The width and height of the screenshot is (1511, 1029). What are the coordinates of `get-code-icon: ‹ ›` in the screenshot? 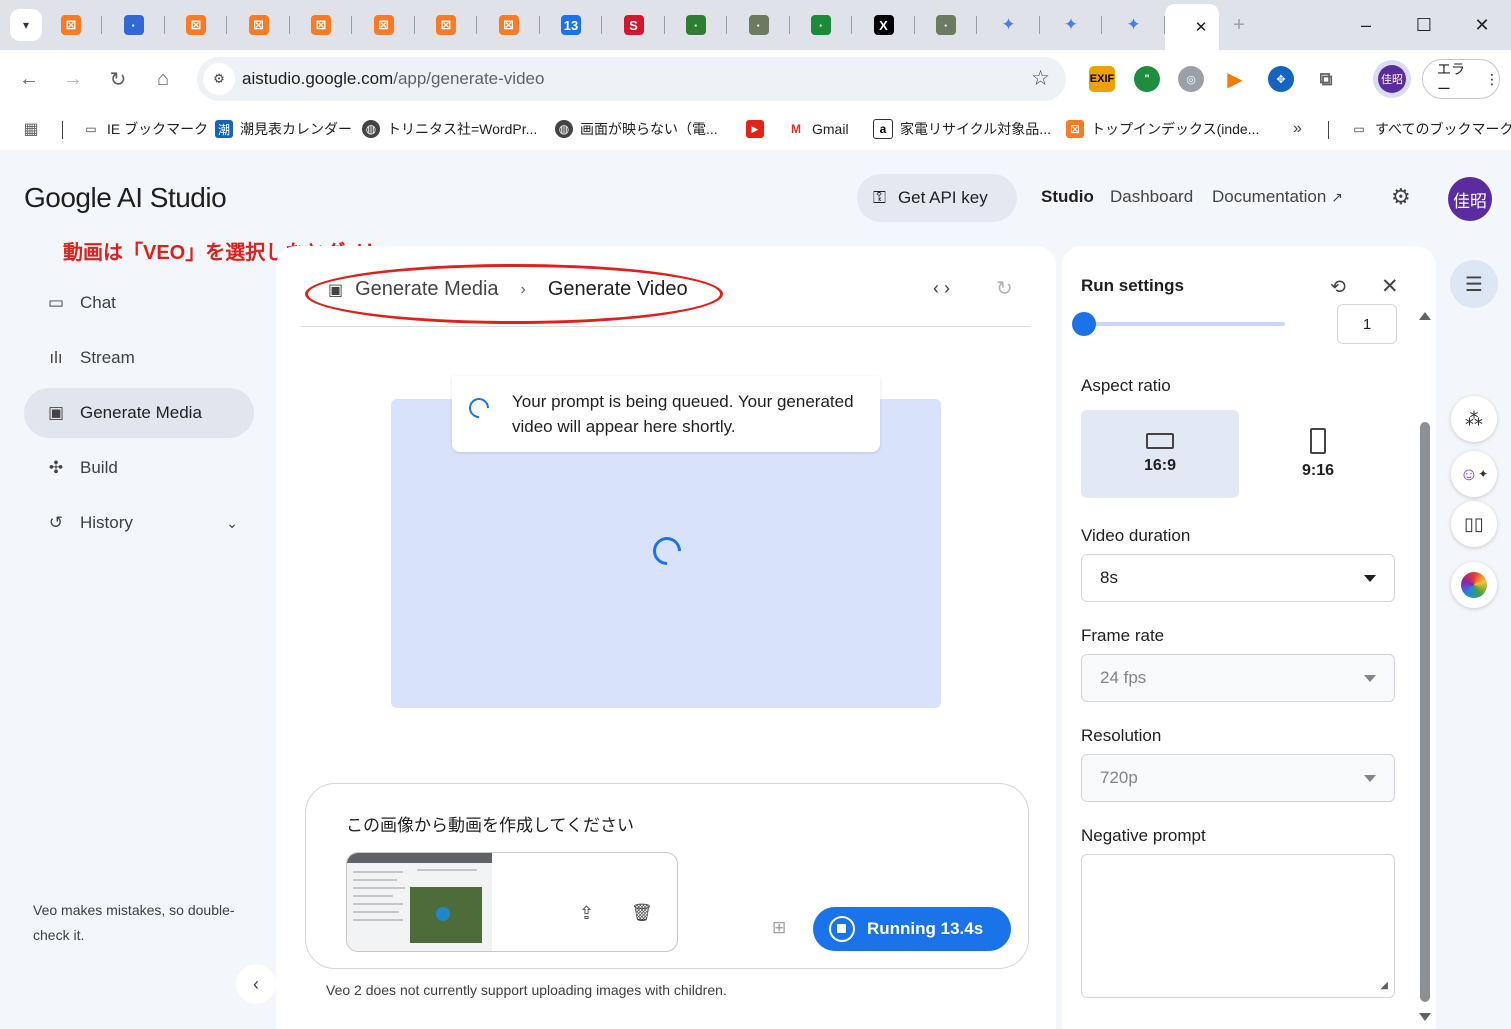 It's located at (941, 288).